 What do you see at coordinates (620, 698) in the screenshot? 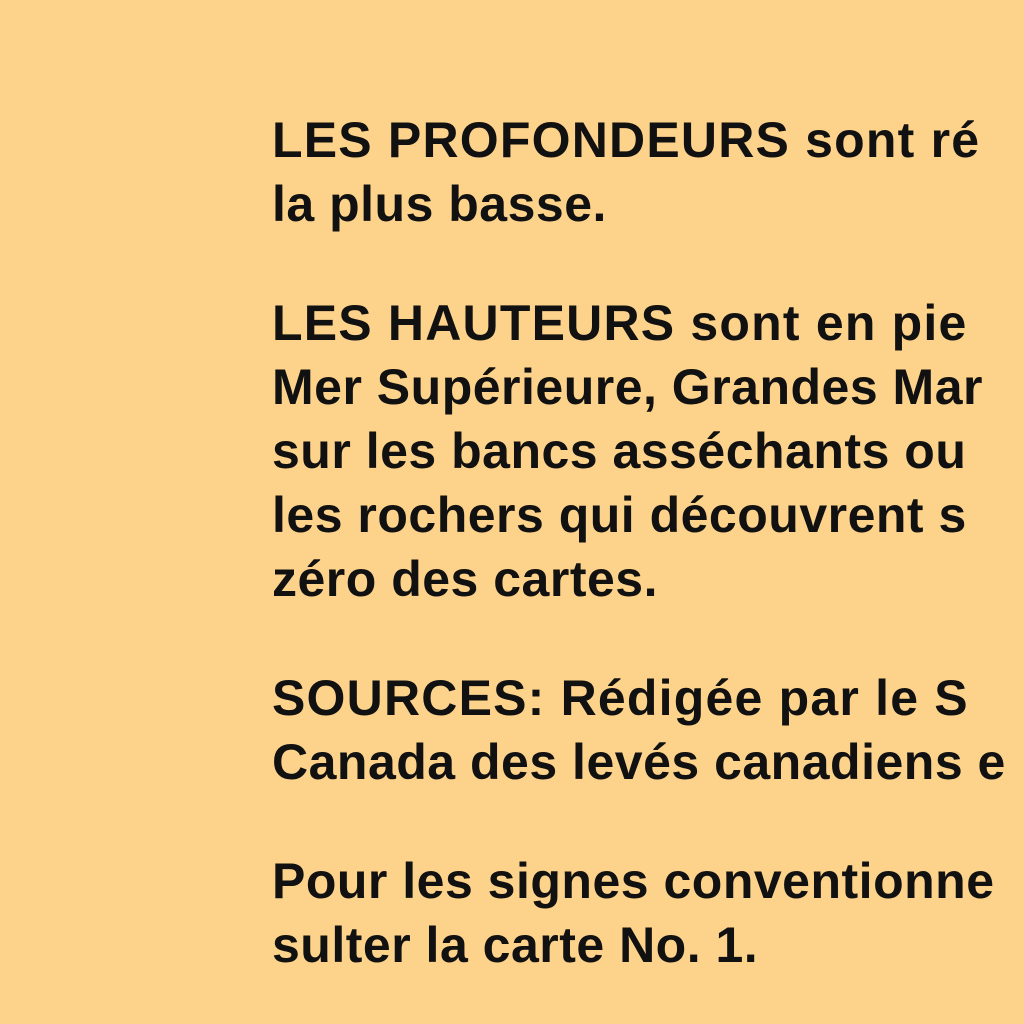
I see `text-line: SOURCES: Rédigée par le S` at bounding box center [620, 698].